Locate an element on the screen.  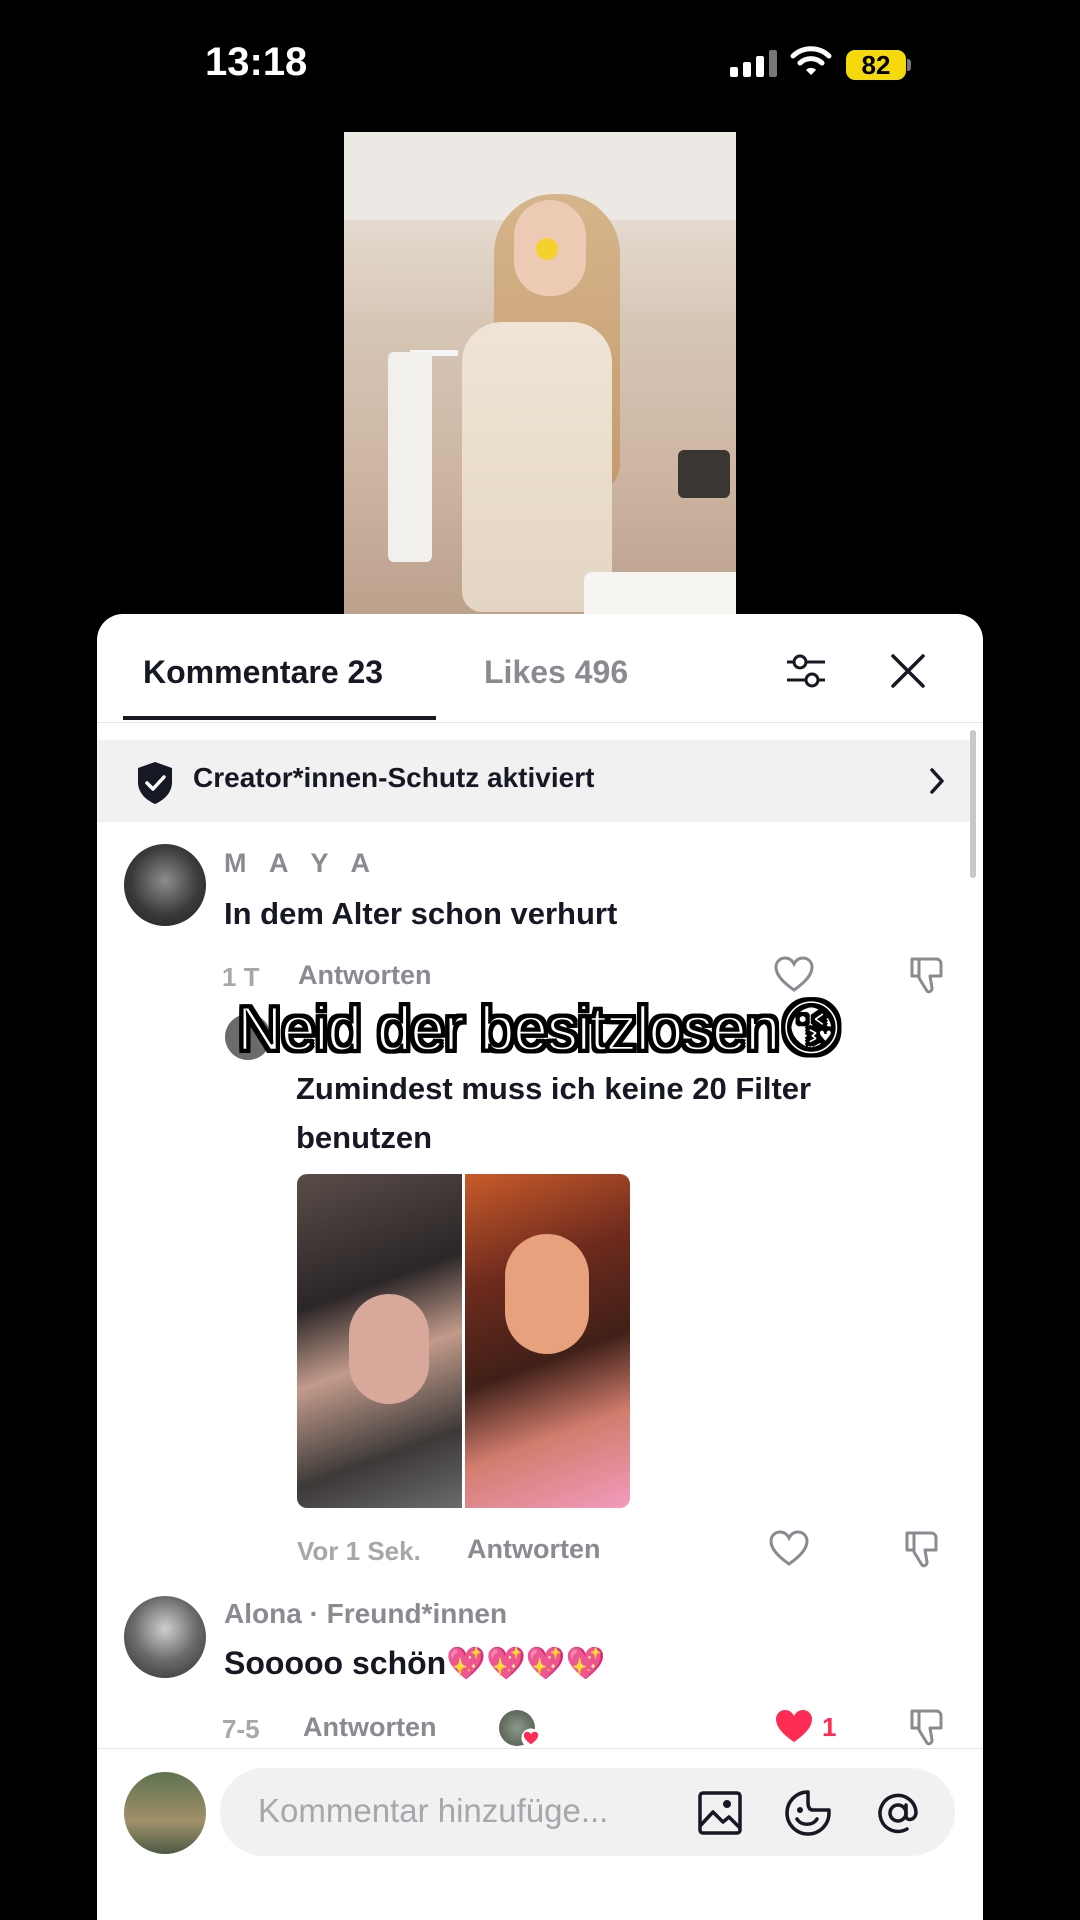
tab-comments: Kommentare 23 is located at coordinates (263, 672).